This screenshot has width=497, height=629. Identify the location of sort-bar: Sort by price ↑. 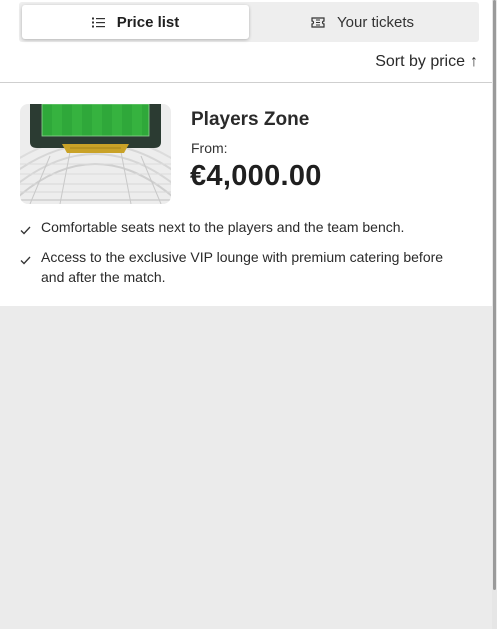
(246, 63).